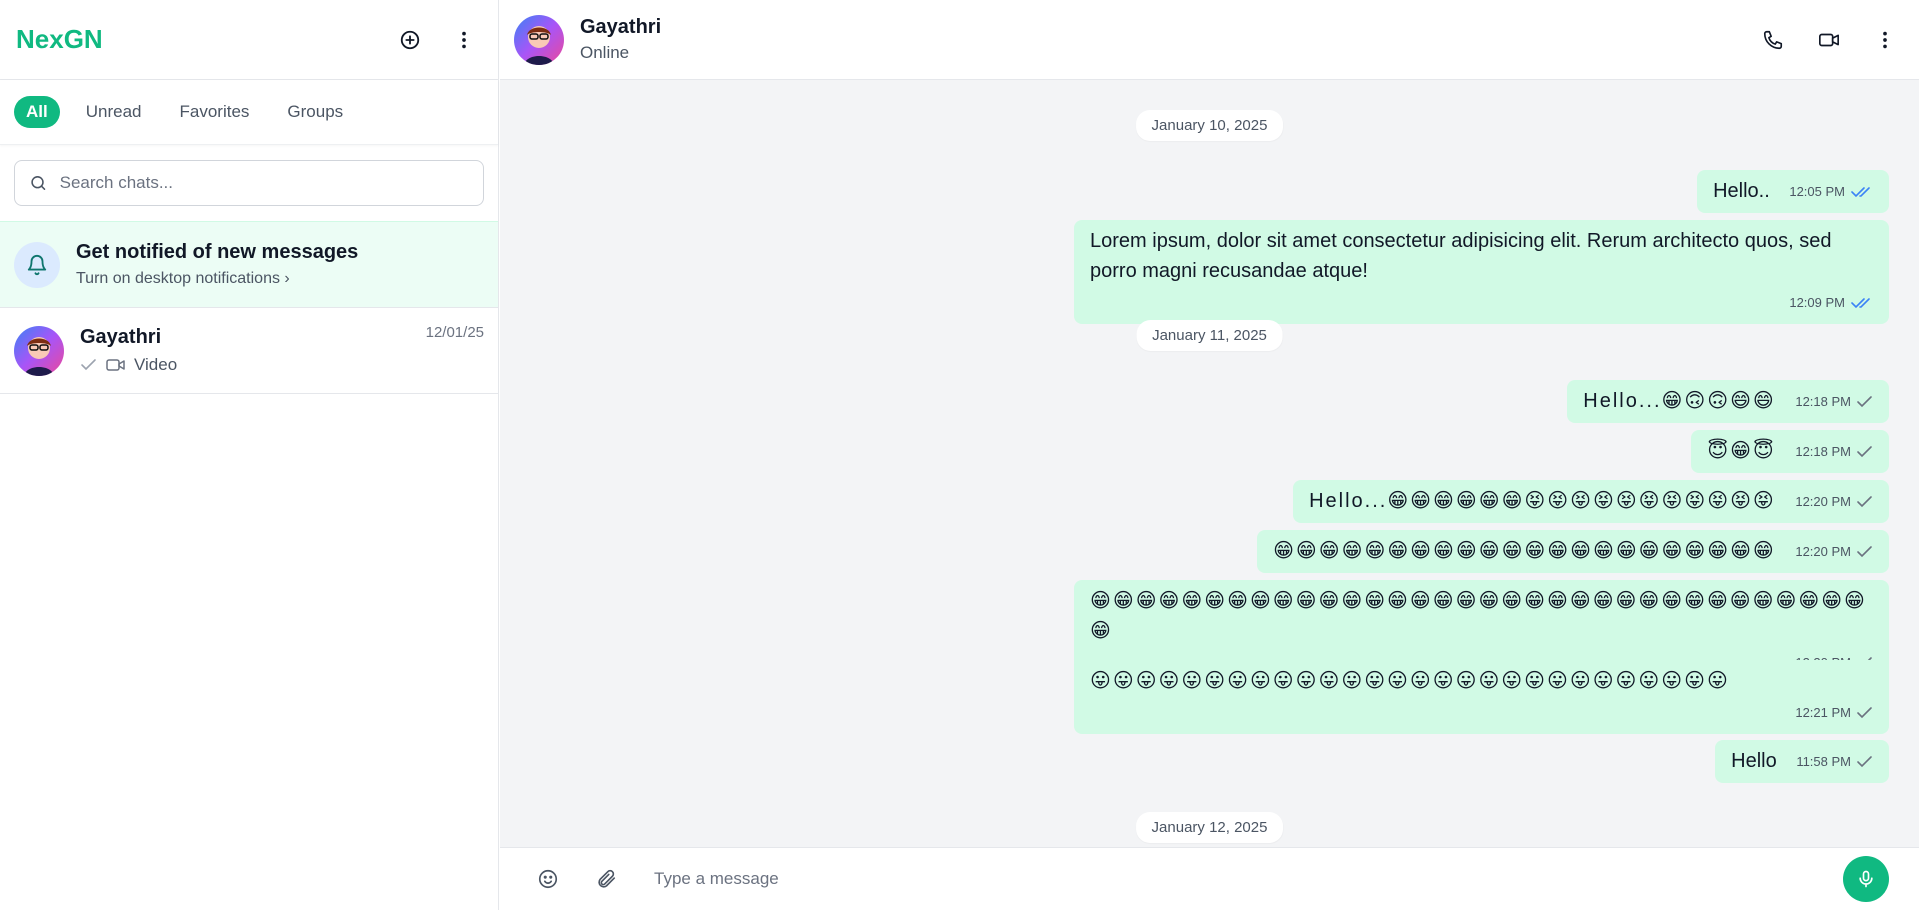 The width and height of the screenshot is (1919, 910). I want to click on message-input, so click(1237, 879).